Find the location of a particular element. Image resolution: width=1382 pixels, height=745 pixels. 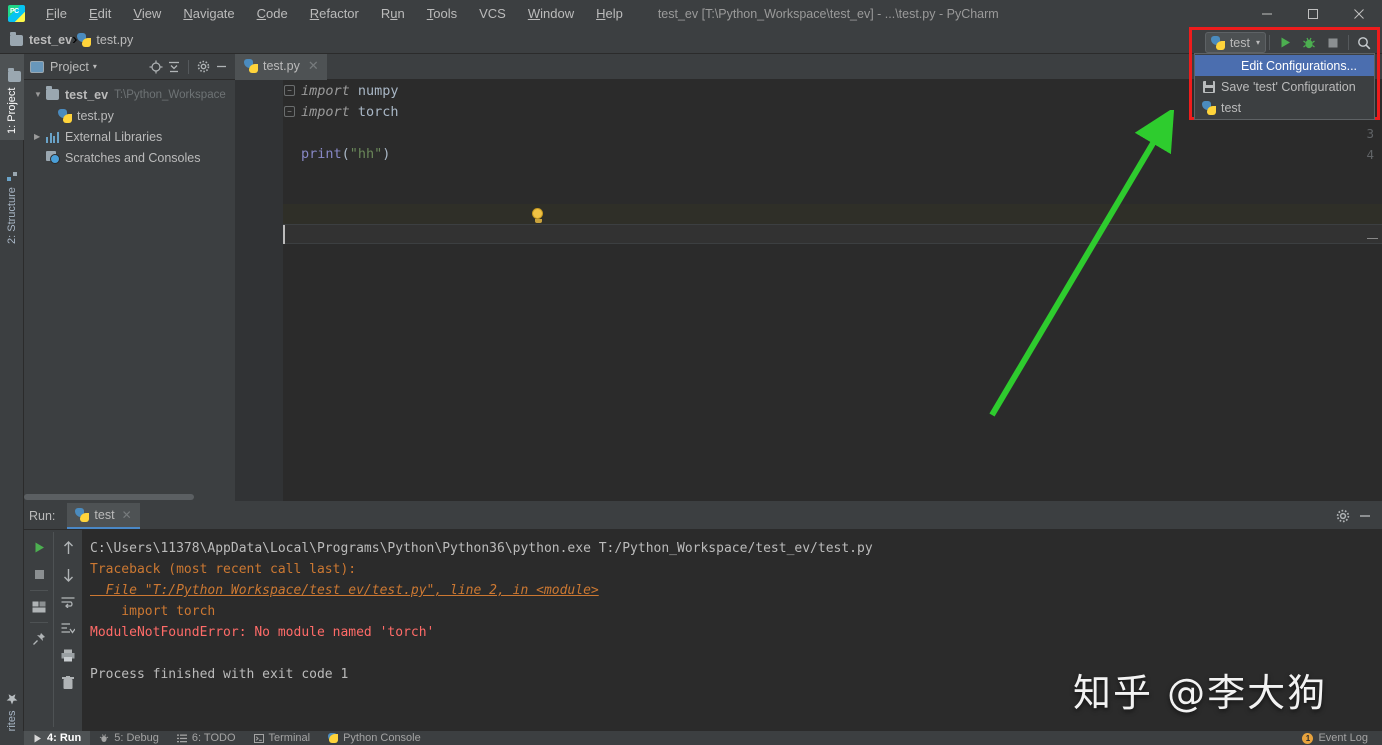

menu-item-tools: Tools is located at coordinates (442, 14).